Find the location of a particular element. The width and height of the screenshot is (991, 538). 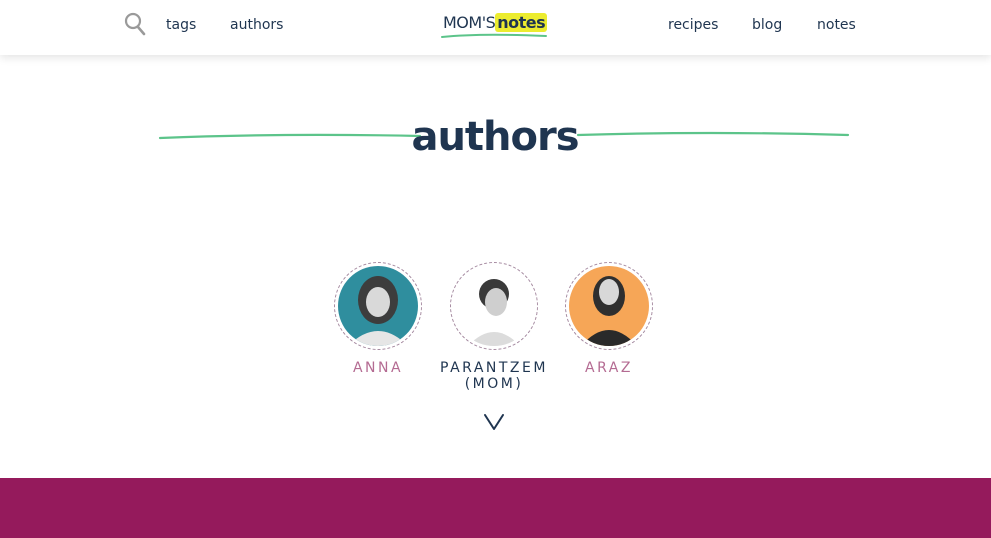

author-card-parantzem: PARANTZEM (MOM) is located at coordinates (494, 327).